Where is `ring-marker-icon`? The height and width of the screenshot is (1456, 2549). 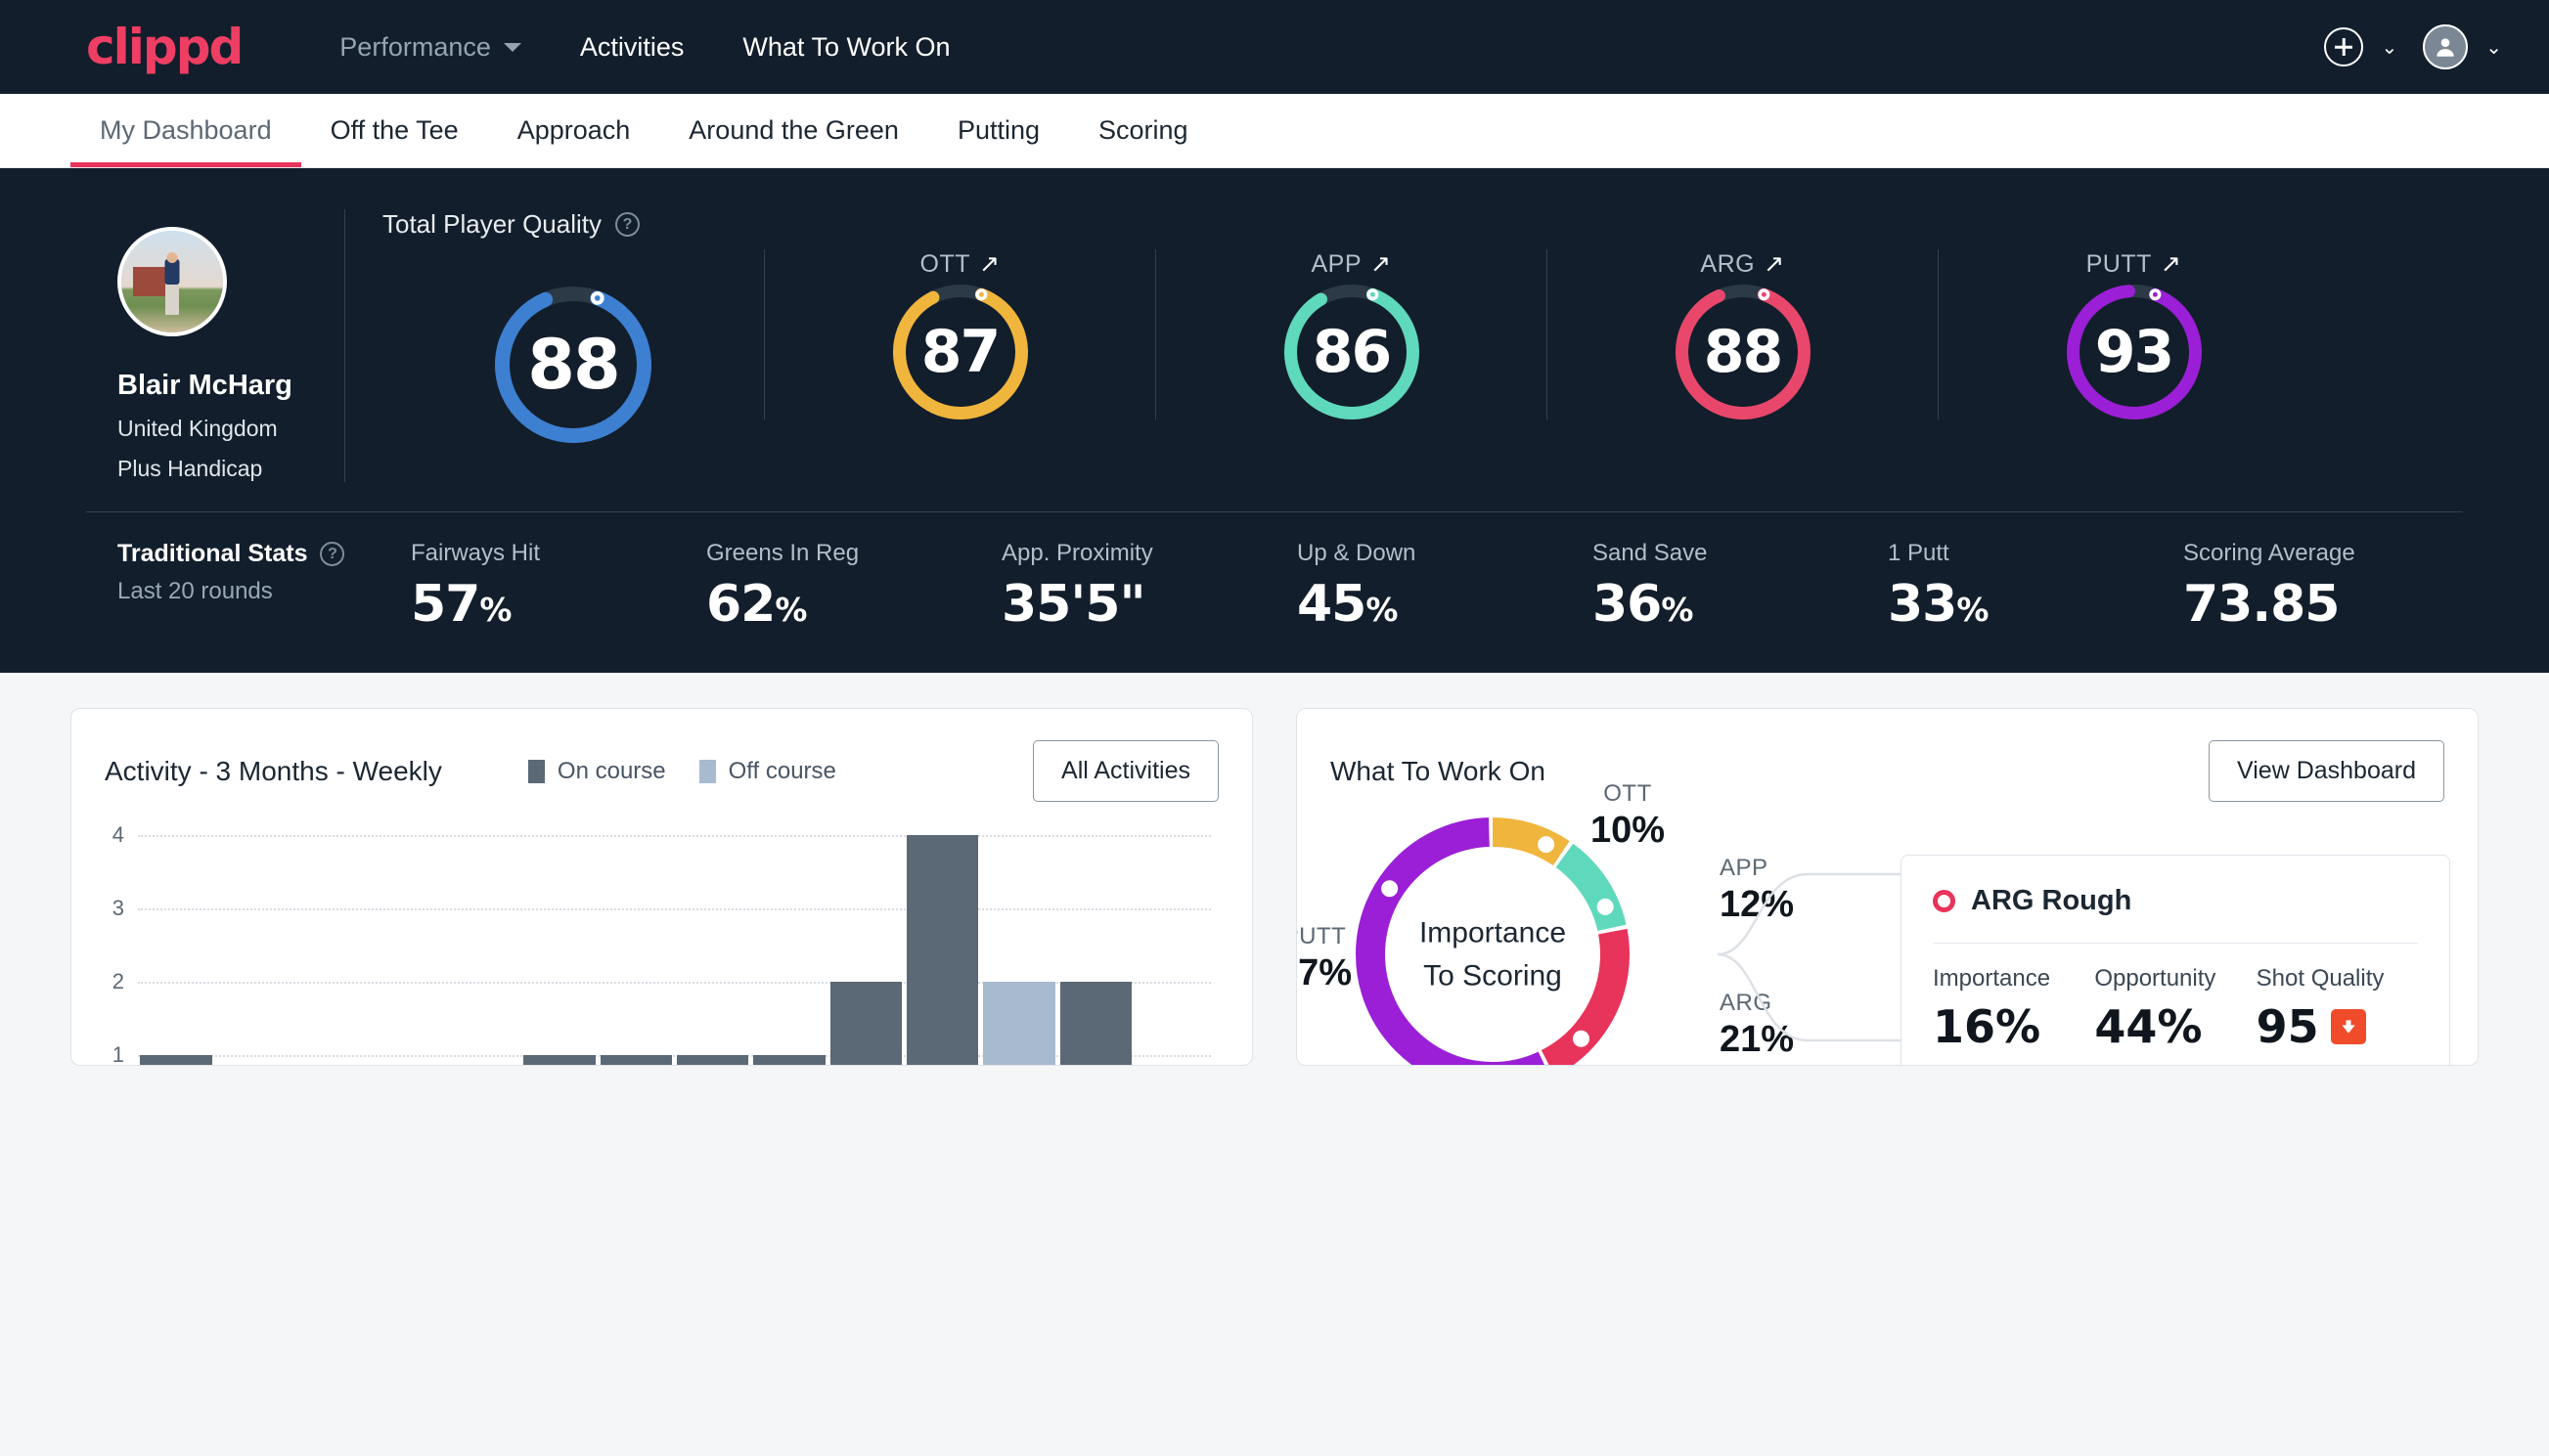
ring-marker-icon is located at coordinates (1944, 901).